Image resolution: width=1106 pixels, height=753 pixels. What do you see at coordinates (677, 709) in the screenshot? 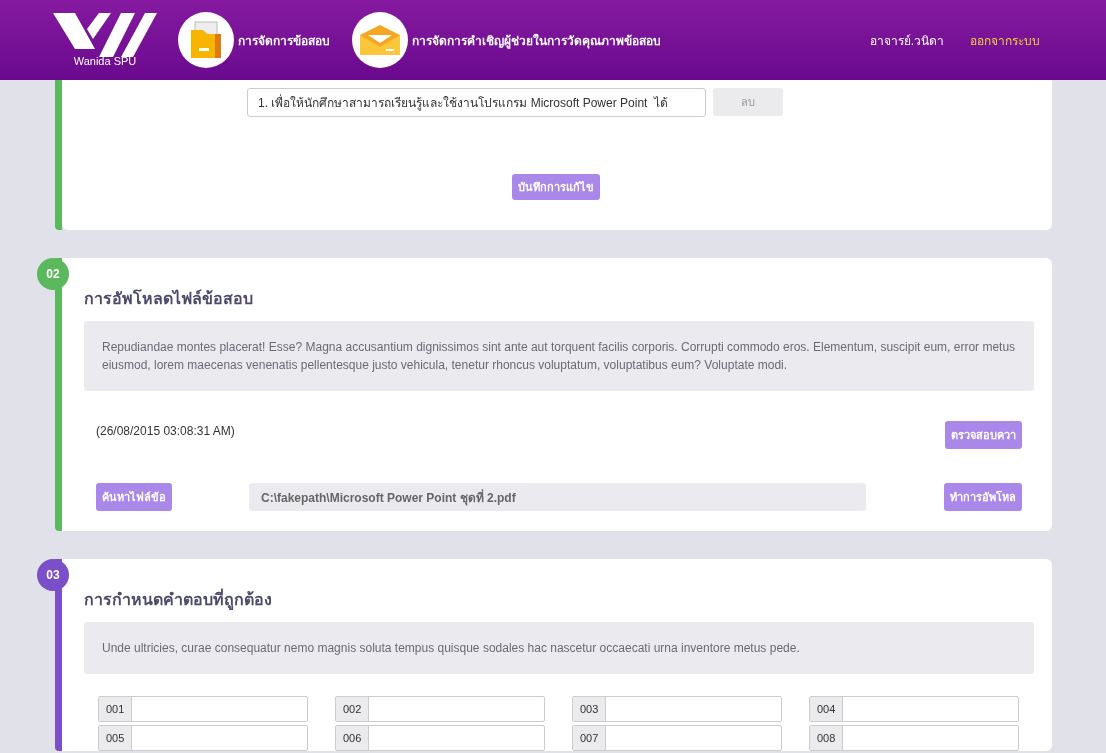
I see `answer-field: 003` at bounding box center [677, 709].